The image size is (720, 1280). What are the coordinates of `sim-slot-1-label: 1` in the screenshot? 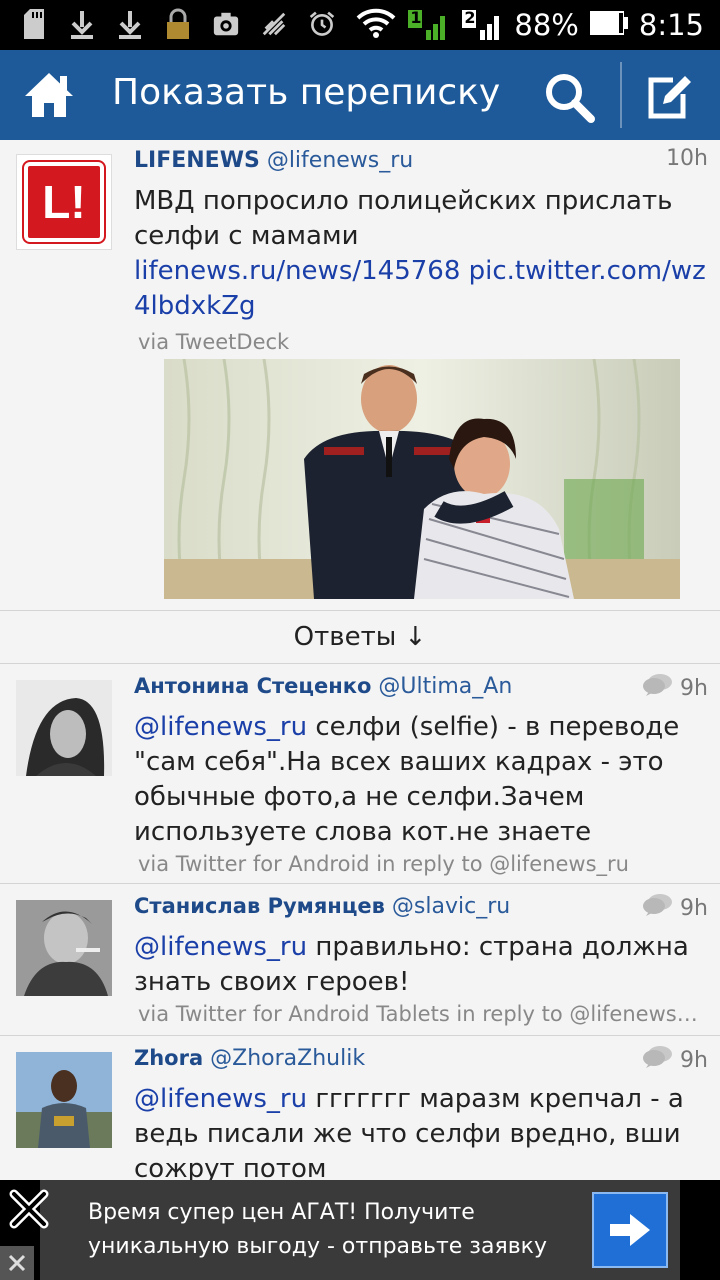 It's located at (416, 17).